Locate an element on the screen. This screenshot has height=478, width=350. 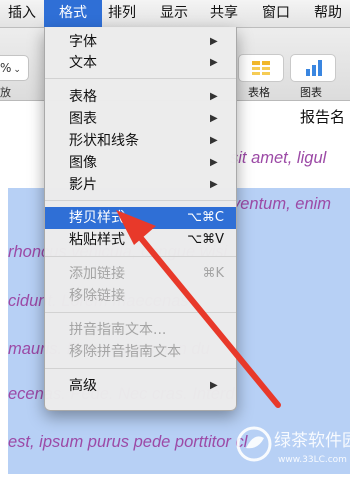
chart-button is located at coordinates (313, 68).